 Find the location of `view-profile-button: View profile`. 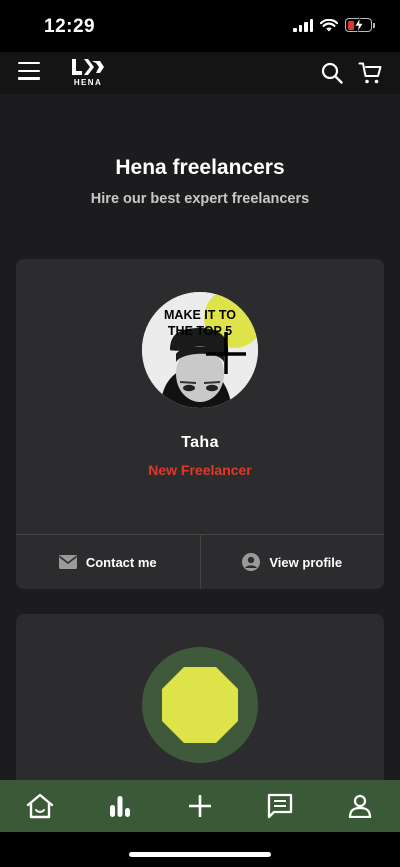

view-profile-button: View profile is located at coordinates (292, 562).